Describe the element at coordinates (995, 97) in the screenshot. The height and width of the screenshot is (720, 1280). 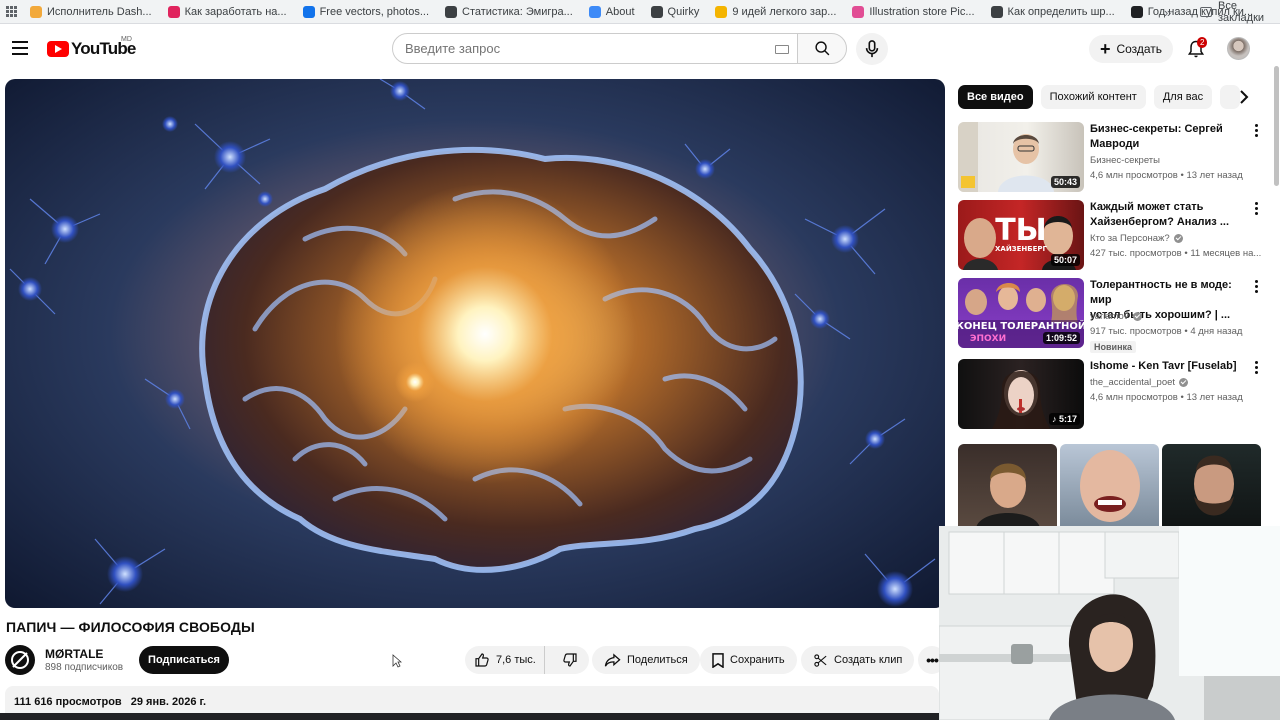
I see `chip-all-videos: Все видео` at that location.